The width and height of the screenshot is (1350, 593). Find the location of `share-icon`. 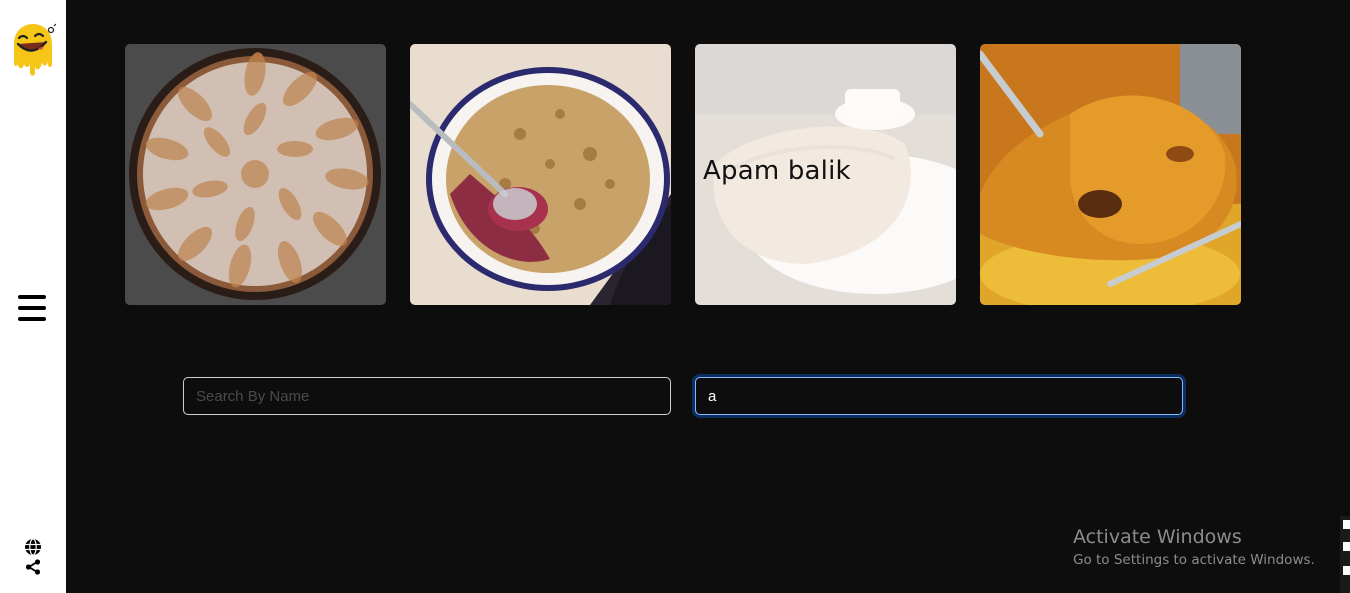

share-icon is located at coordinates (33, 567).